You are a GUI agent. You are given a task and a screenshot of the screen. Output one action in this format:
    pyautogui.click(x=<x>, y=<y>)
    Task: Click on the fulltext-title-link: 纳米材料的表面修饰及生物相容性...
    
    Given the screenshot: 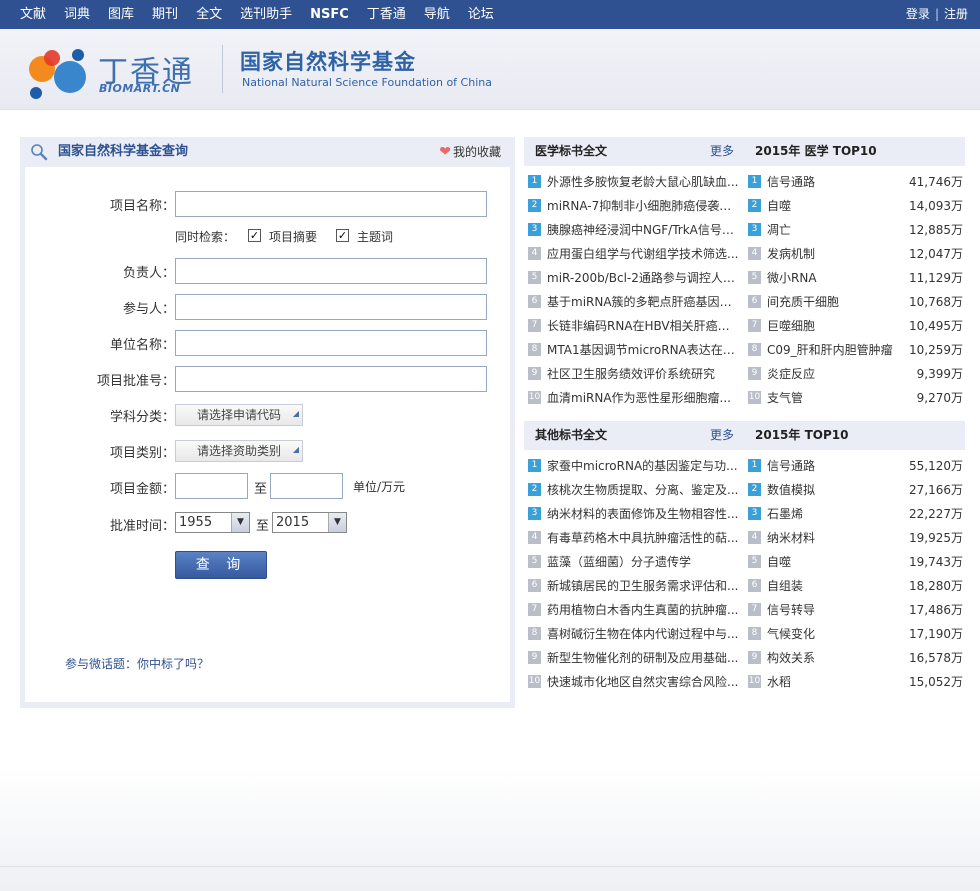 What is the action you would take?
    pyautogui.click(x=644, y=514)
    